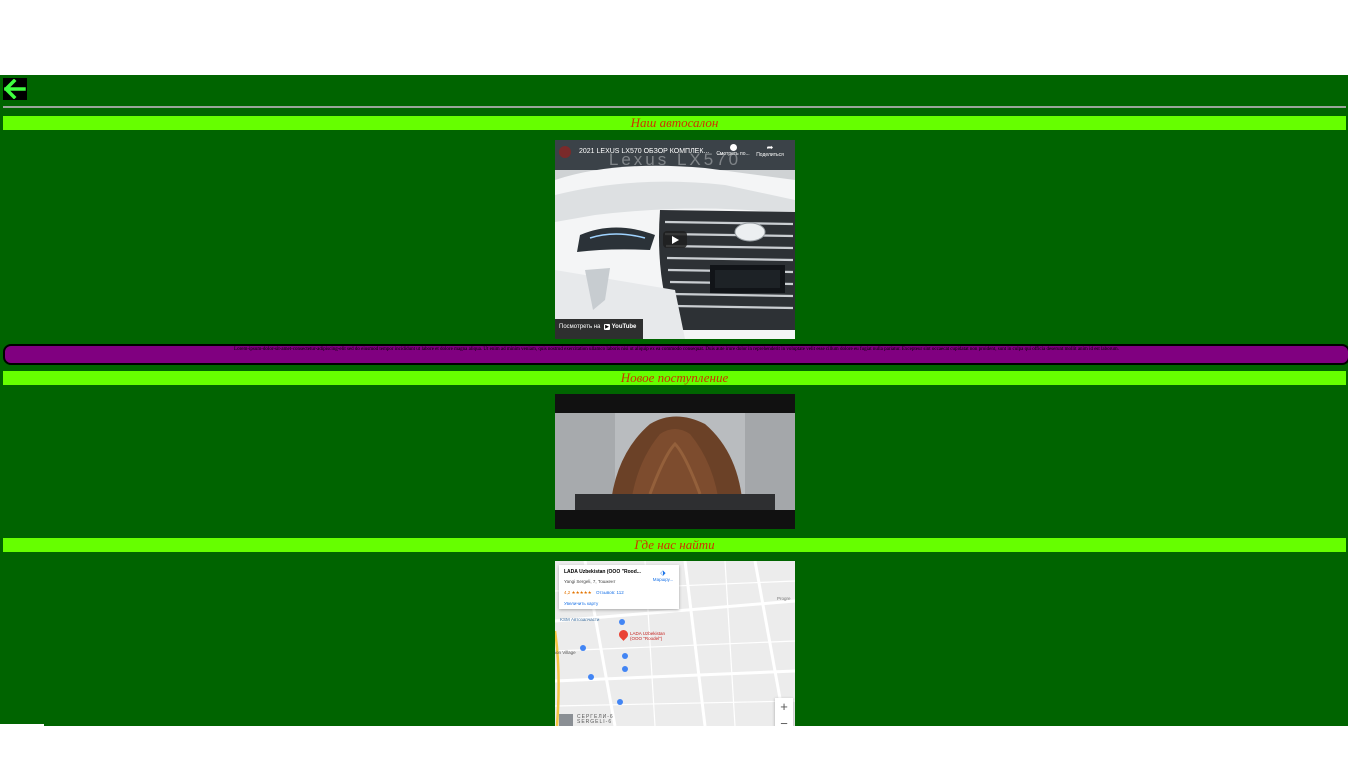 The height and width of the screenshot is (768, 1366). Describe the element at coordinates (770, 147) in the screenshot. I see `share-icon: ➦` at that location.